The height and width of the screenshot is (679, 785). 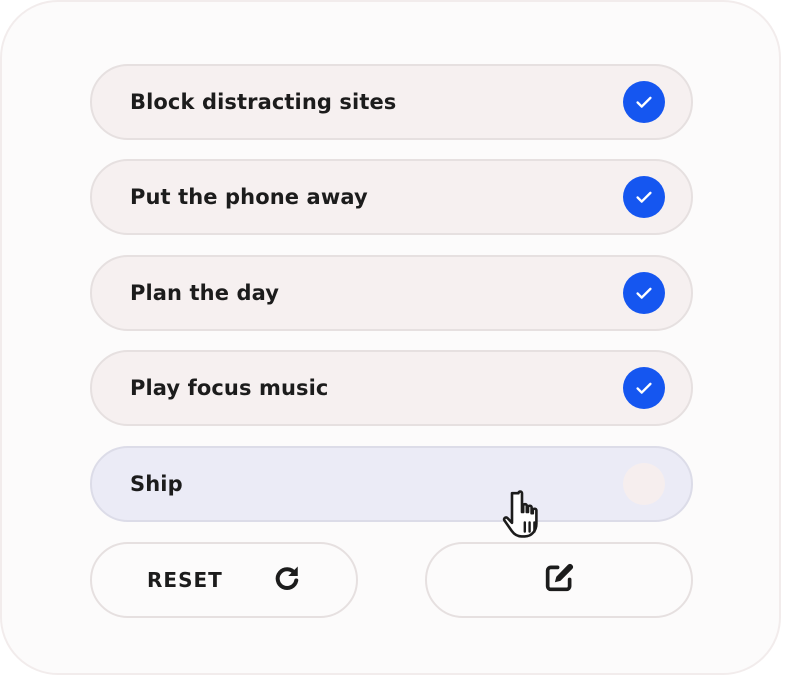 I want to click on refresh-icon, so click(x=287, y=580).